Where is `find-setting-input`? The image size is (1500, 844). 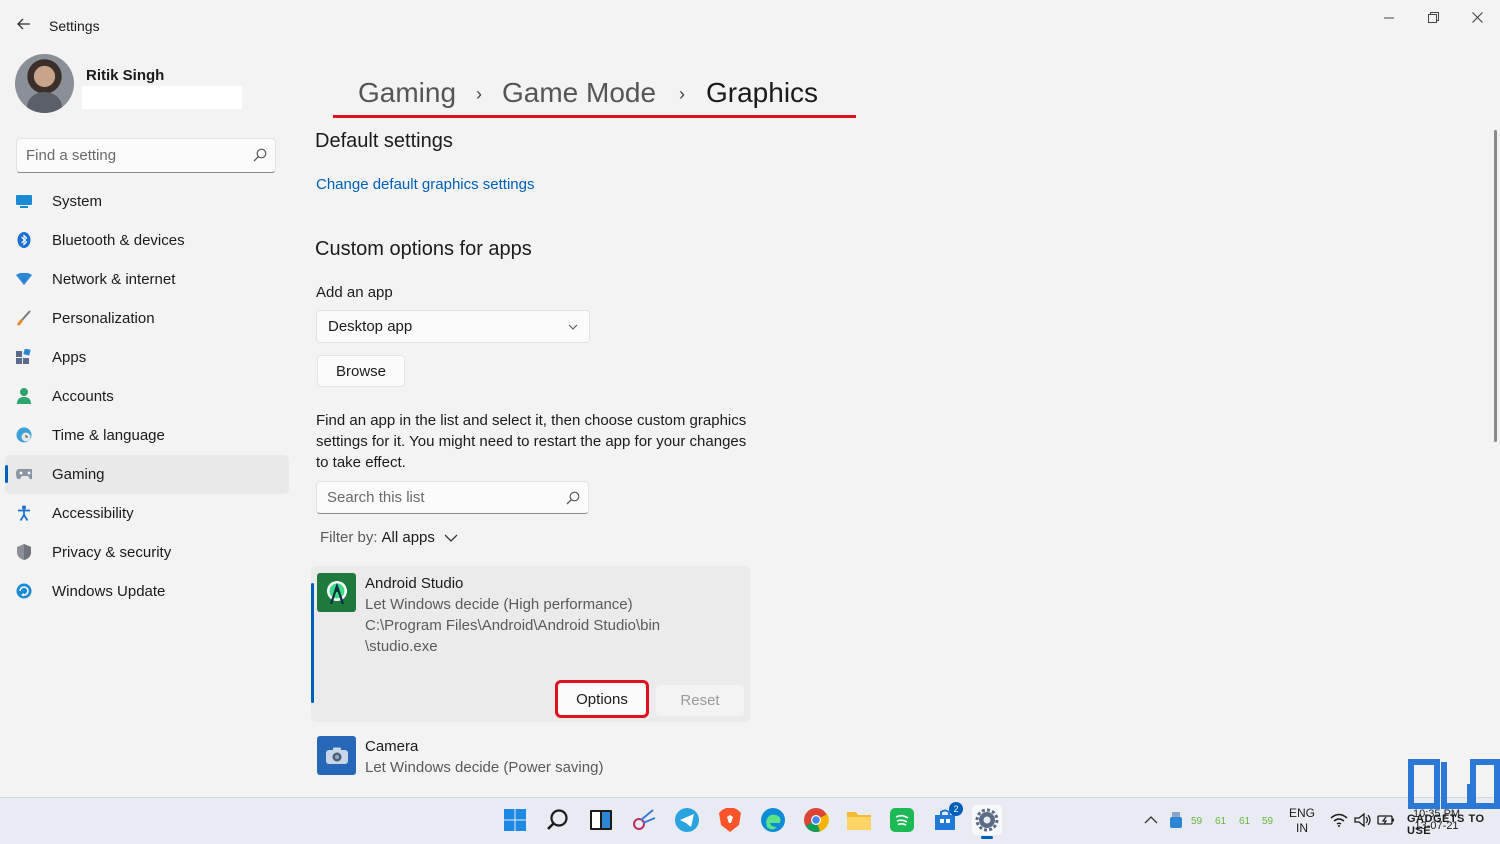 find-setting-input is located at coordinates (127, 155).